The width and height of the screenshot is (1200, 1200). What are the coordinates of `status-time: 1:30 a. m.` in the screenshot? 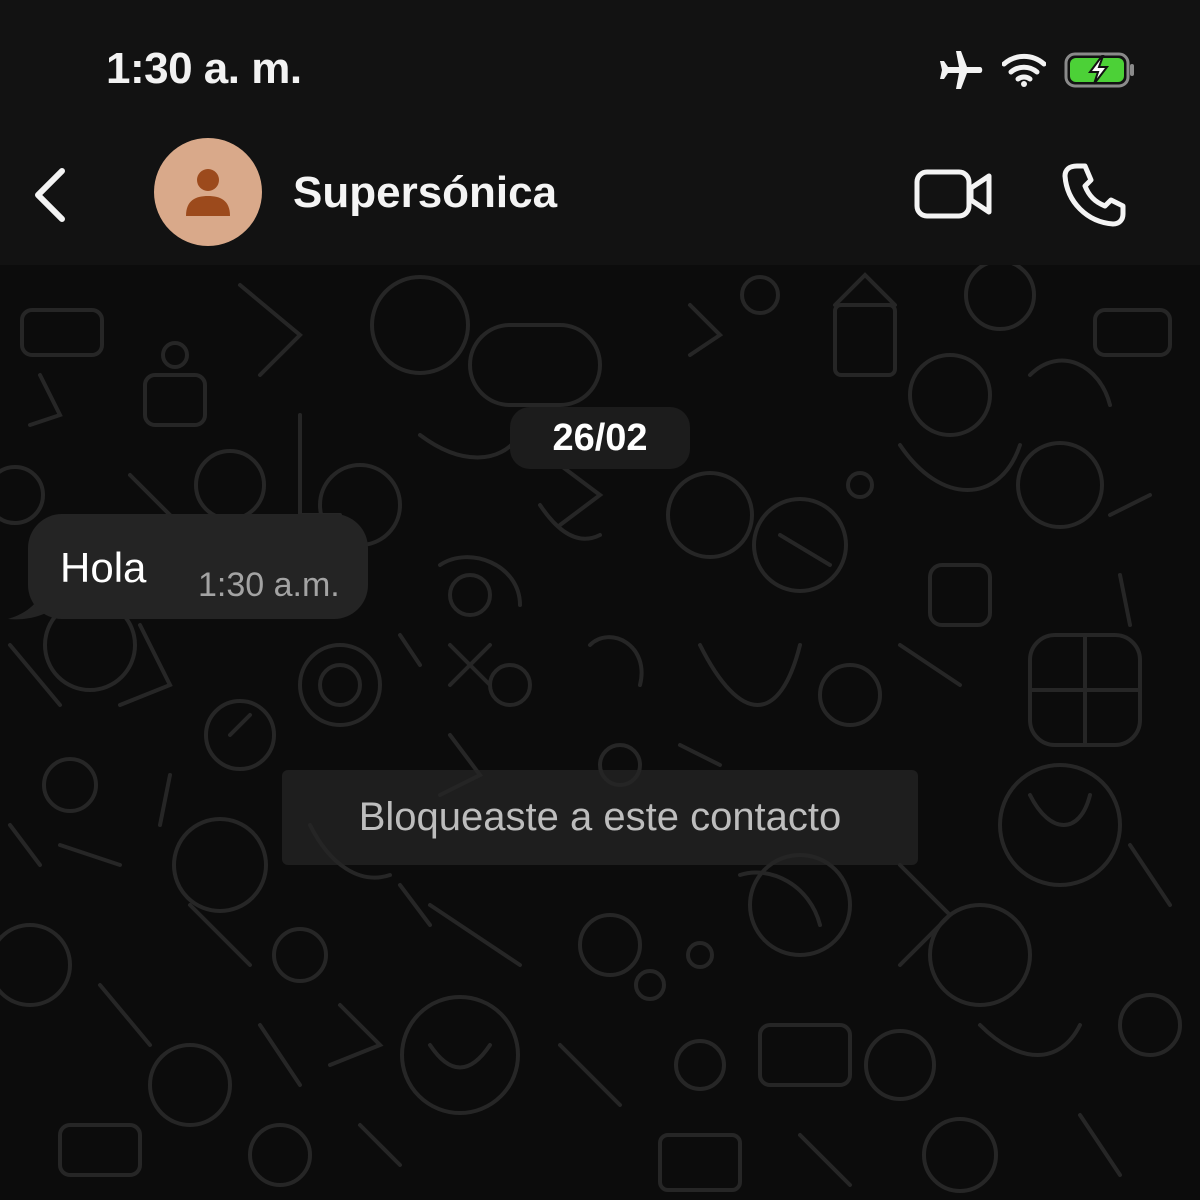 It's located at (204, 68).